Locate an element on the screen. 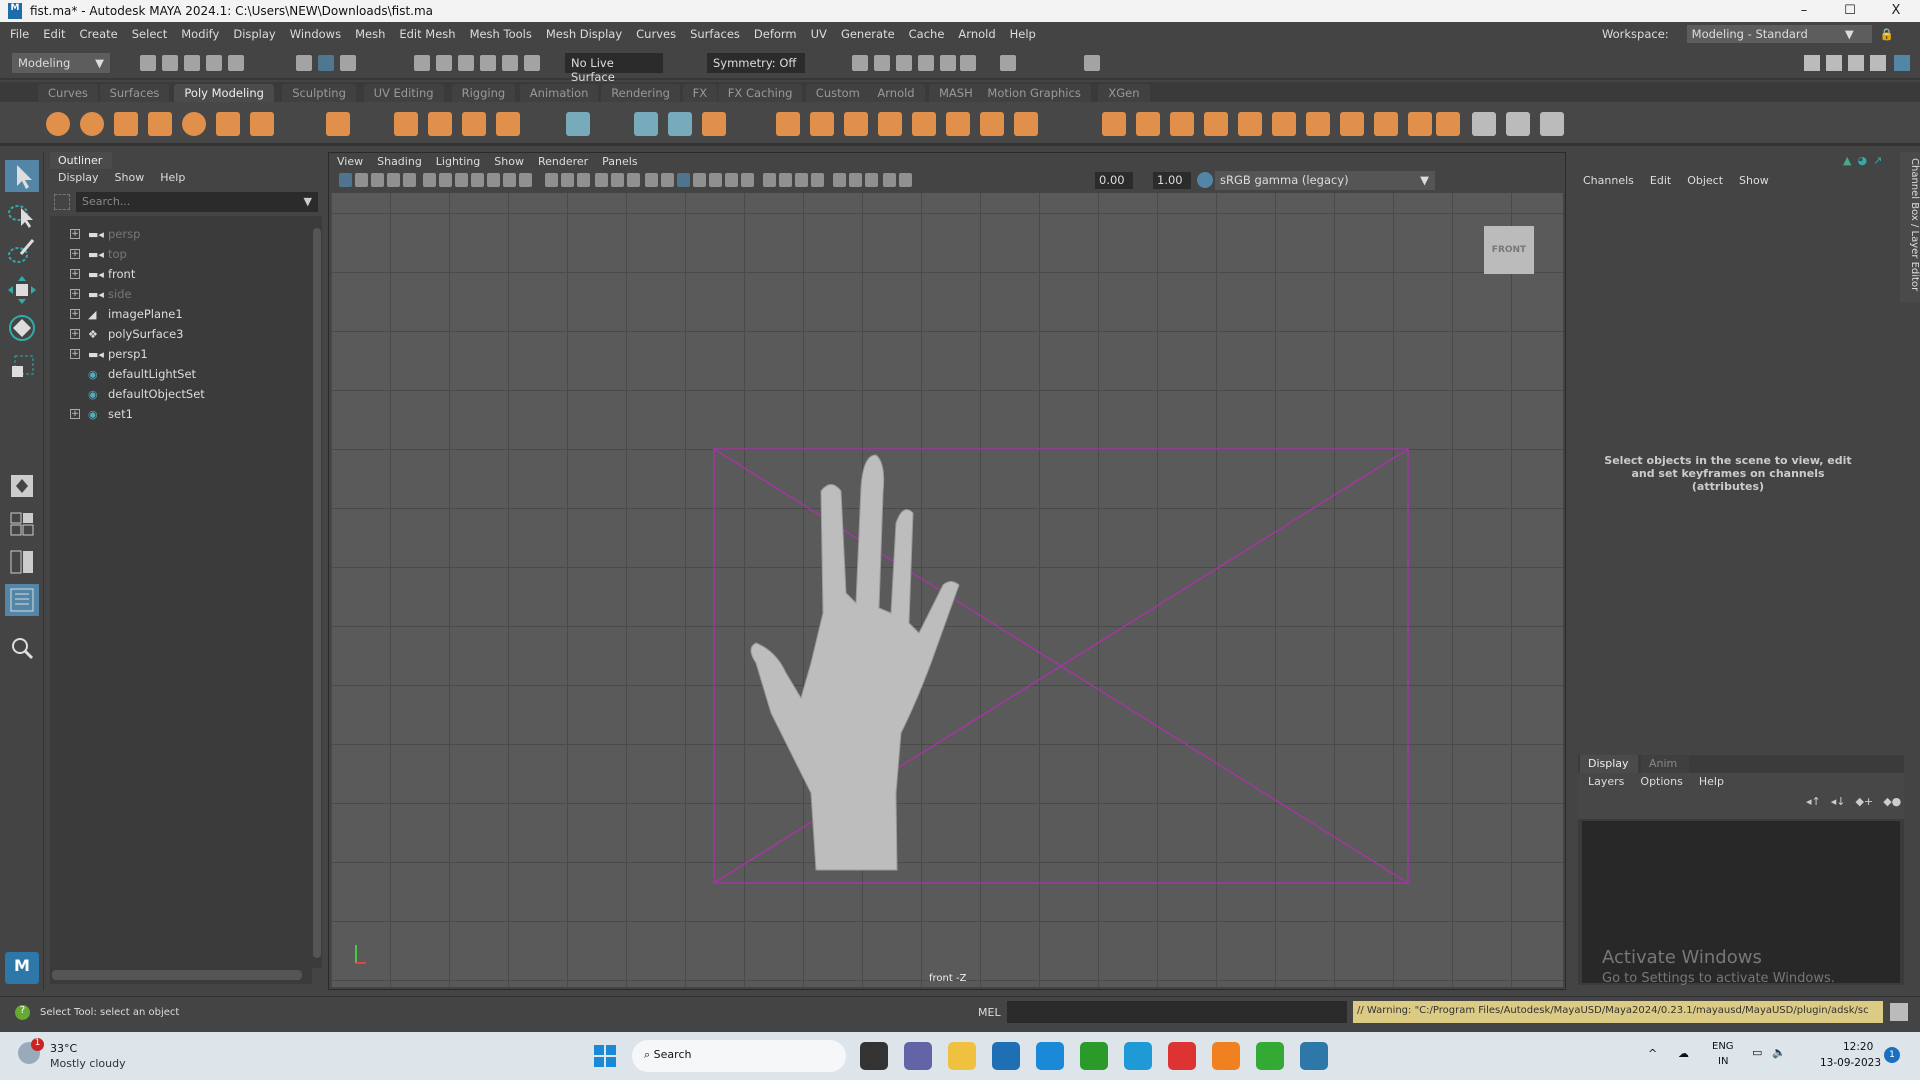 Image resolution: width=1920 pixels, height=1080 pixels. menu-file: File is located at coordinates (19, 34).